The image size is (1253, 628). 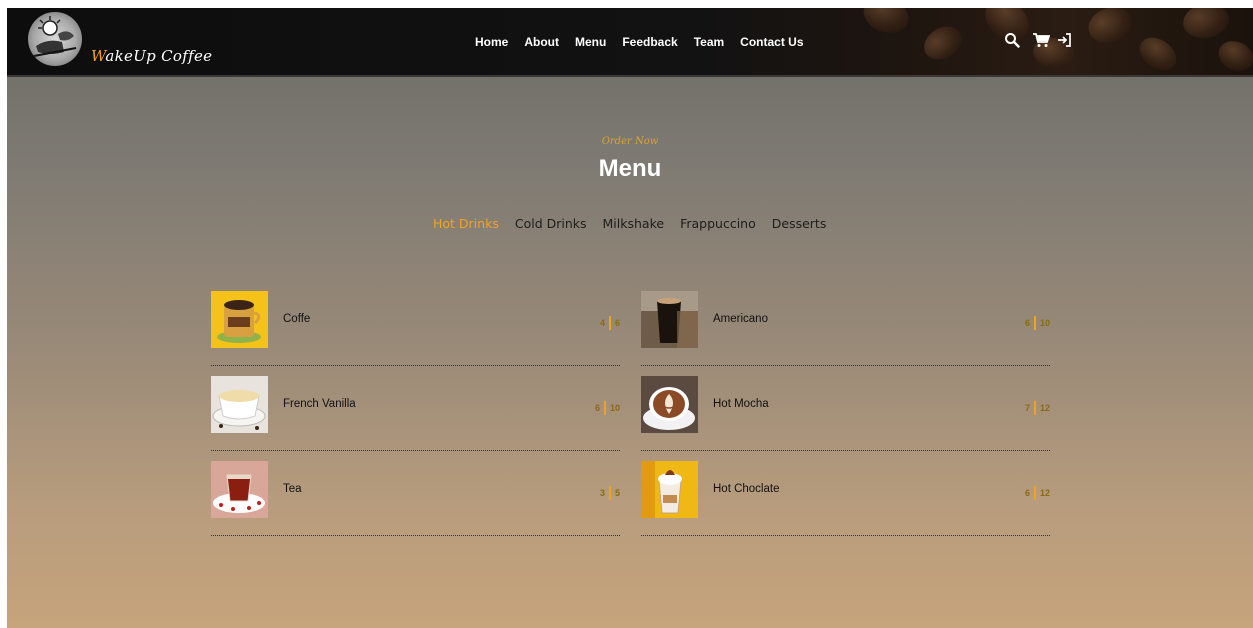 I want to click on section-title: Menu, so click(x=630, y=168).